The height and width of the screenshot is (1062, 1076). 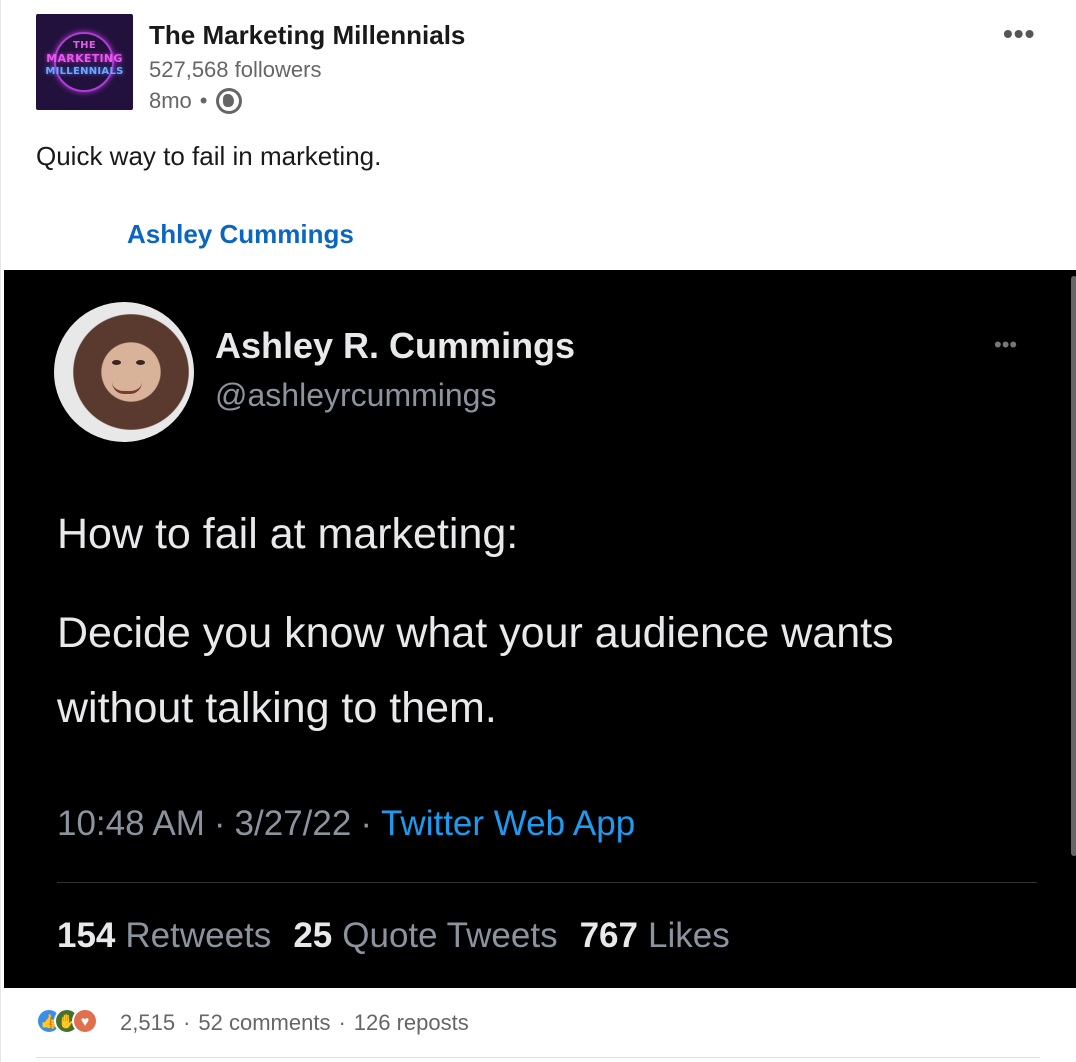 I want to click on social-counts: 2,515 · 52 comments · 126 reposts, so click(x=294, y=1023).